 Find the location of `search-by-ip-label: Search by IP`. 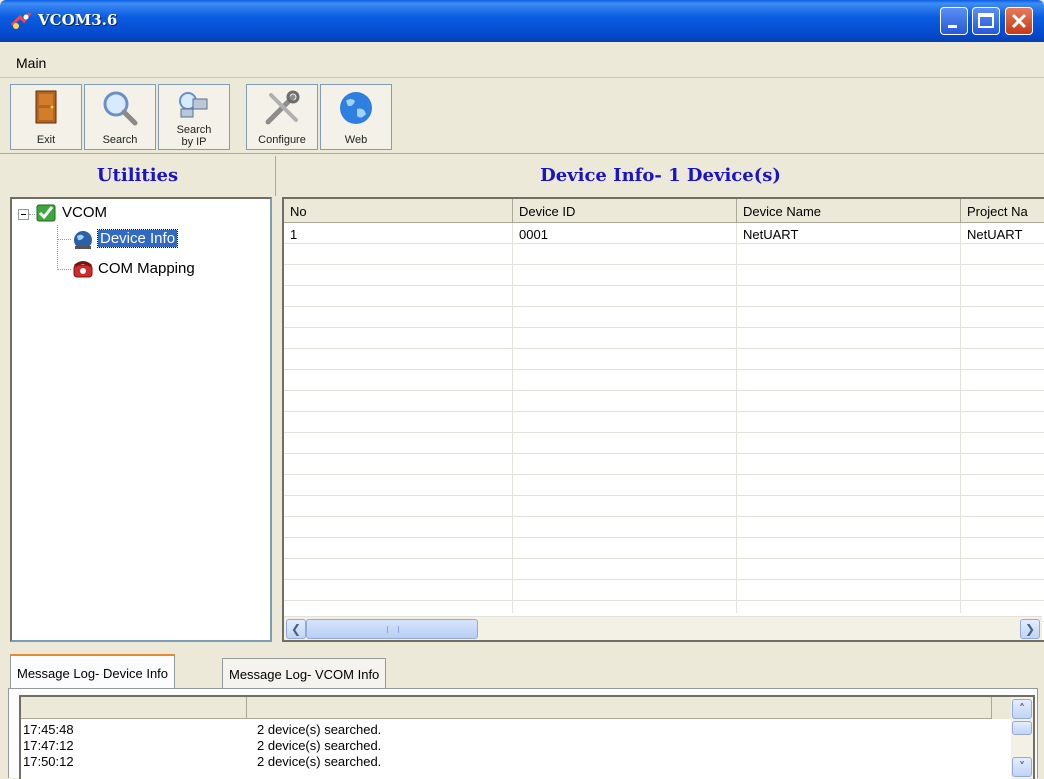

search-by-ip-label: Search by IP is located at coordinates (194, 136).